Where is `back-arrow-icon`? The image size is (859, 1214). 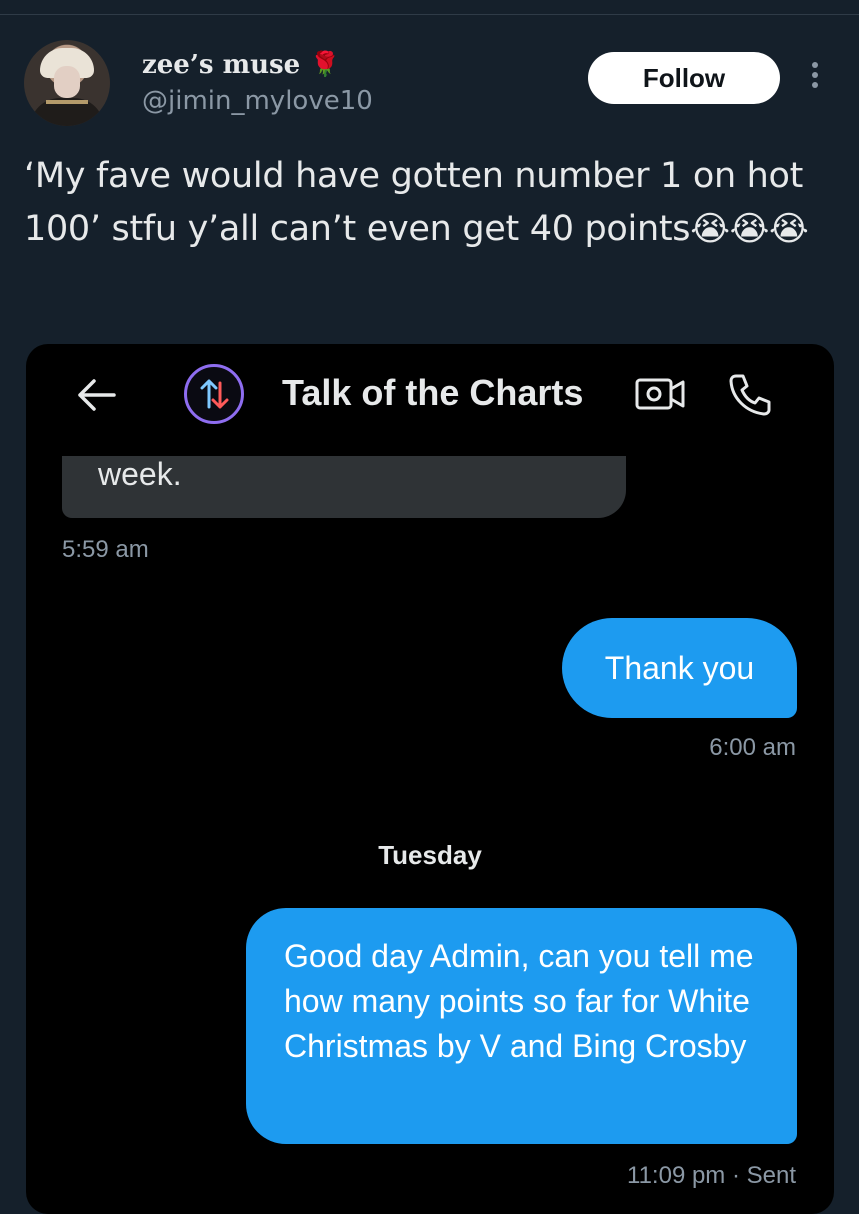 back-arrow-icon is located at coordinates (97, 395).